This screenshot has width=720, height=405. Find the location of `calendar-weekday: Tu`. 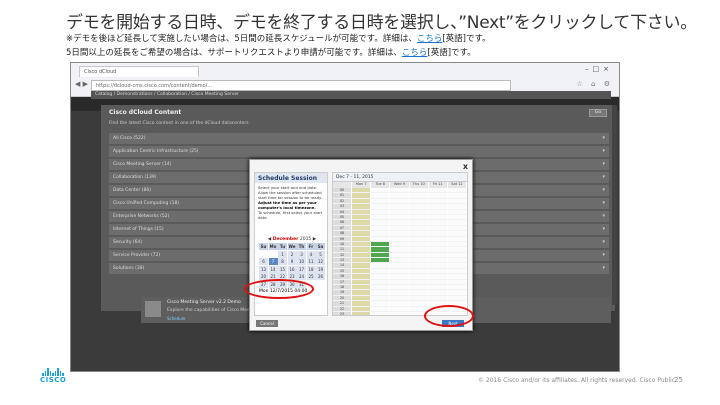

calendar-weekday: Tu is located at coordinates (282, 246).